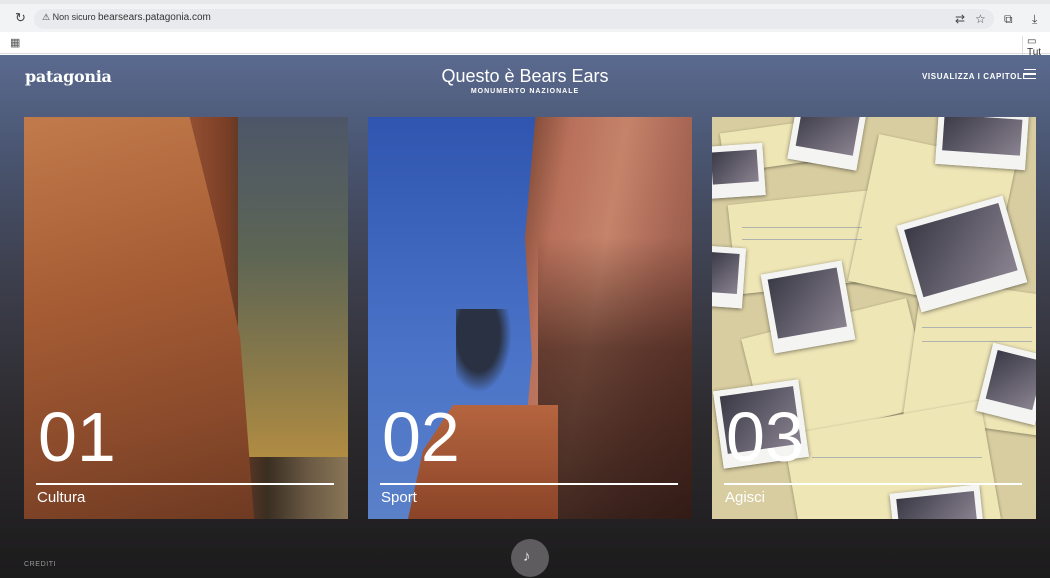 The width and height of the screenshot is (1050, 578). Describe the element at coordinates (1034, 19) in the screenshot. I see `download-icon: ⤓` at that location.